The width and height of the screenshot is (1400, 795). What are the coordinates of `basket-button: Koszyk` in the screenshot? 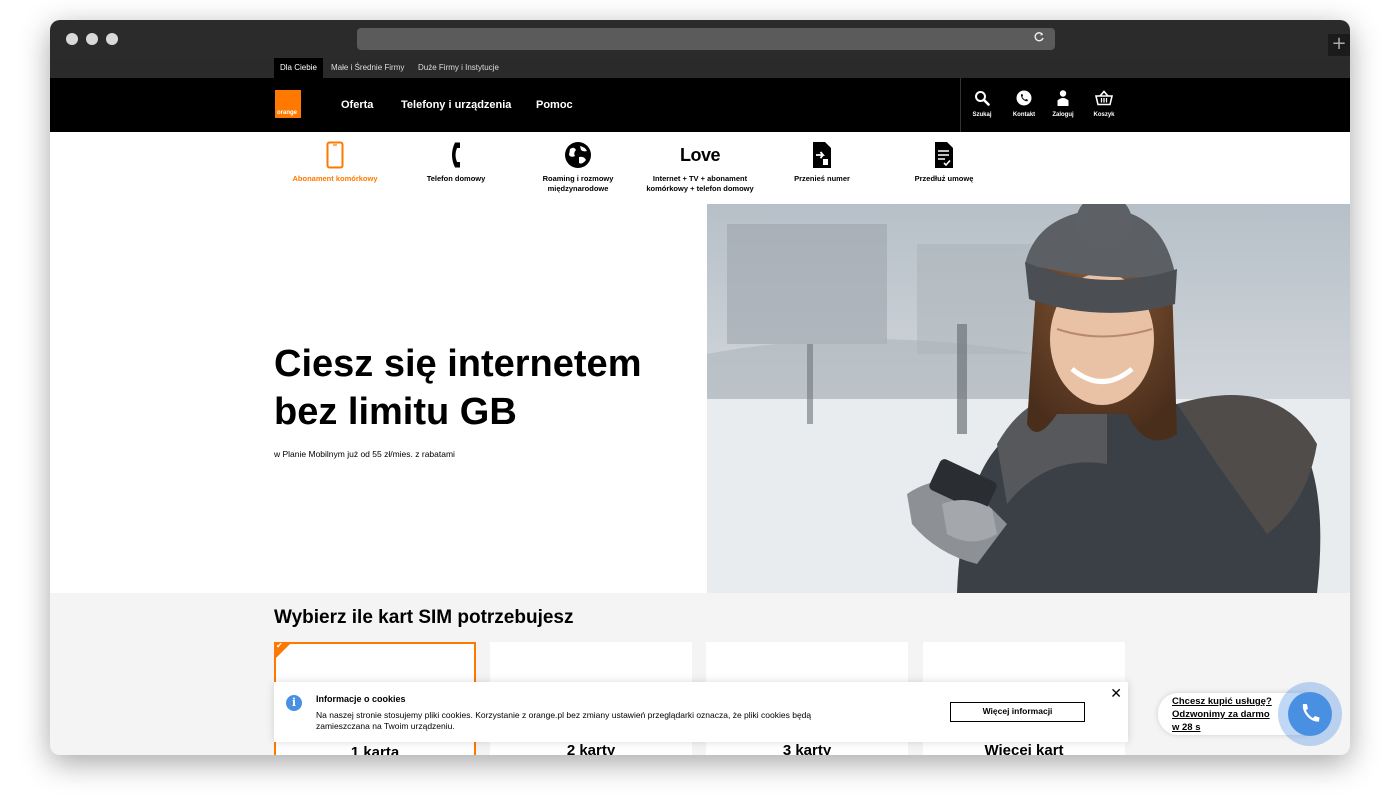 It's located at (1104, 104).